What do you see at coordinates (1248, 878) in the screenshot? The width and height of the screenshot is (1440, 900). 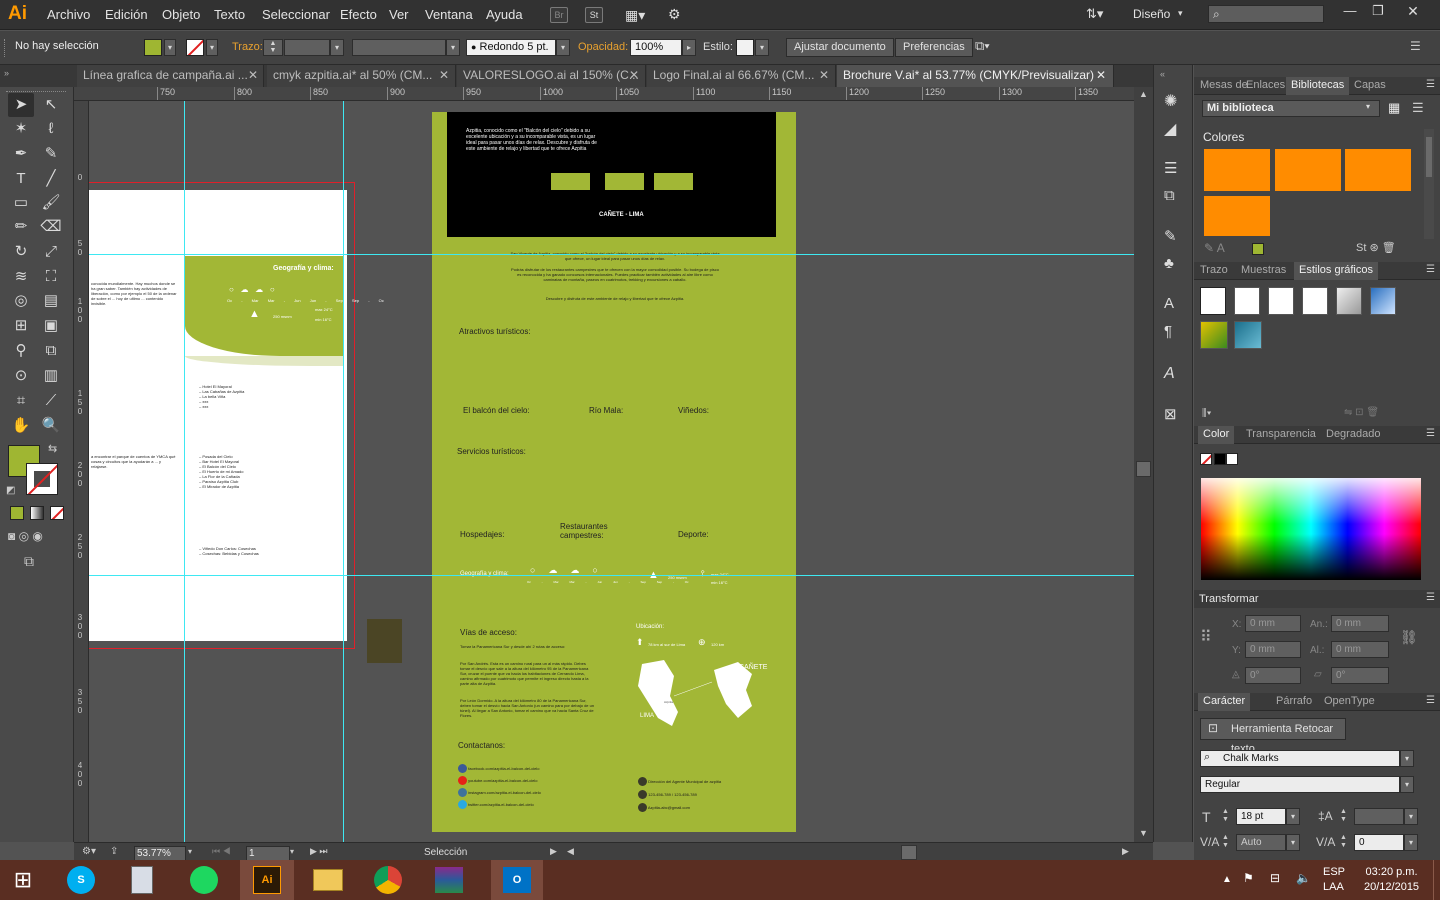 I see `flag-icon: ⚑` at bounding box center [1248, 878].